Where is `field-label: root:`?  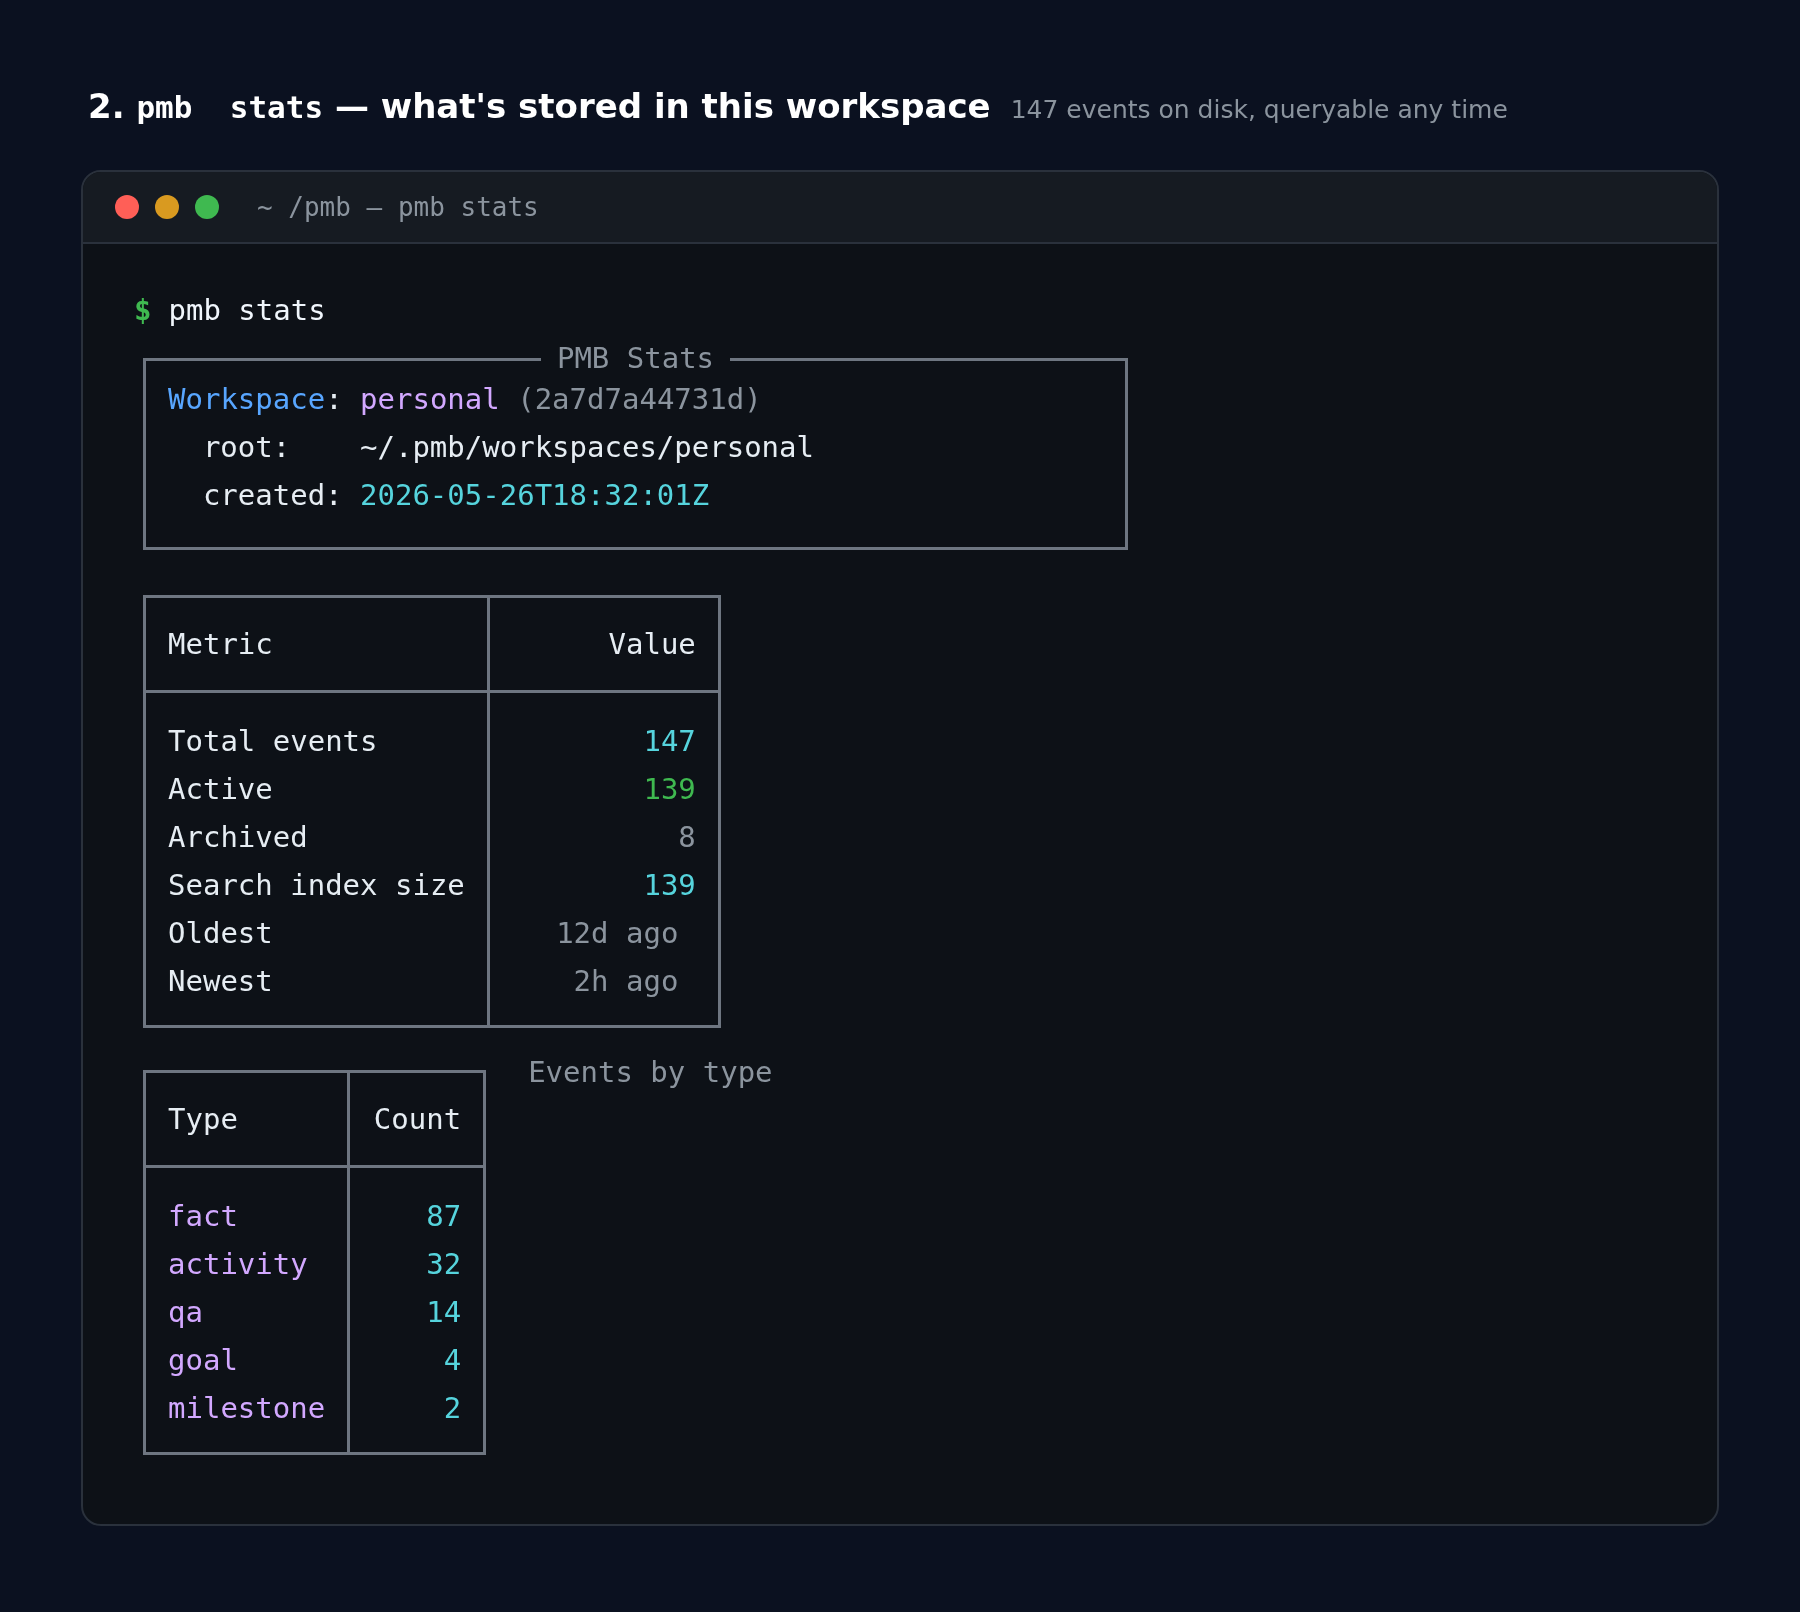 field-label: root: is located at coordinates (246, 447).